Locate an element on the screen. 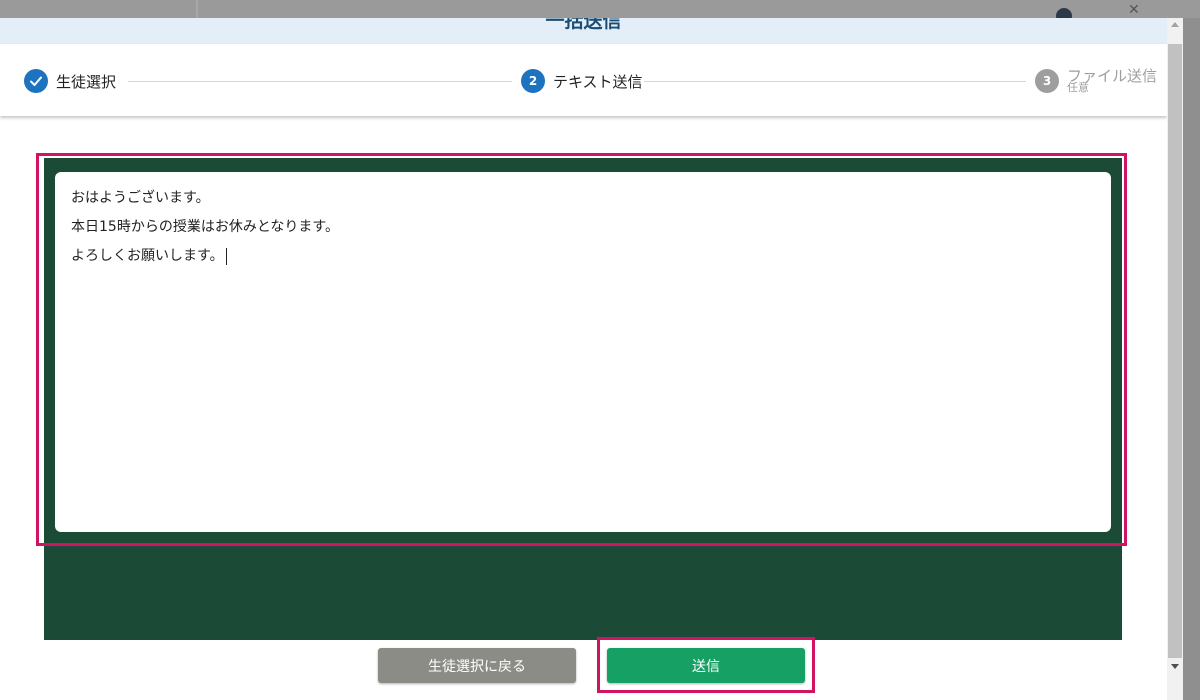 The width and height of the screenshot is (1200, 700). backdrop-close-icon: ✕ is located at coordinates (1134, 10).